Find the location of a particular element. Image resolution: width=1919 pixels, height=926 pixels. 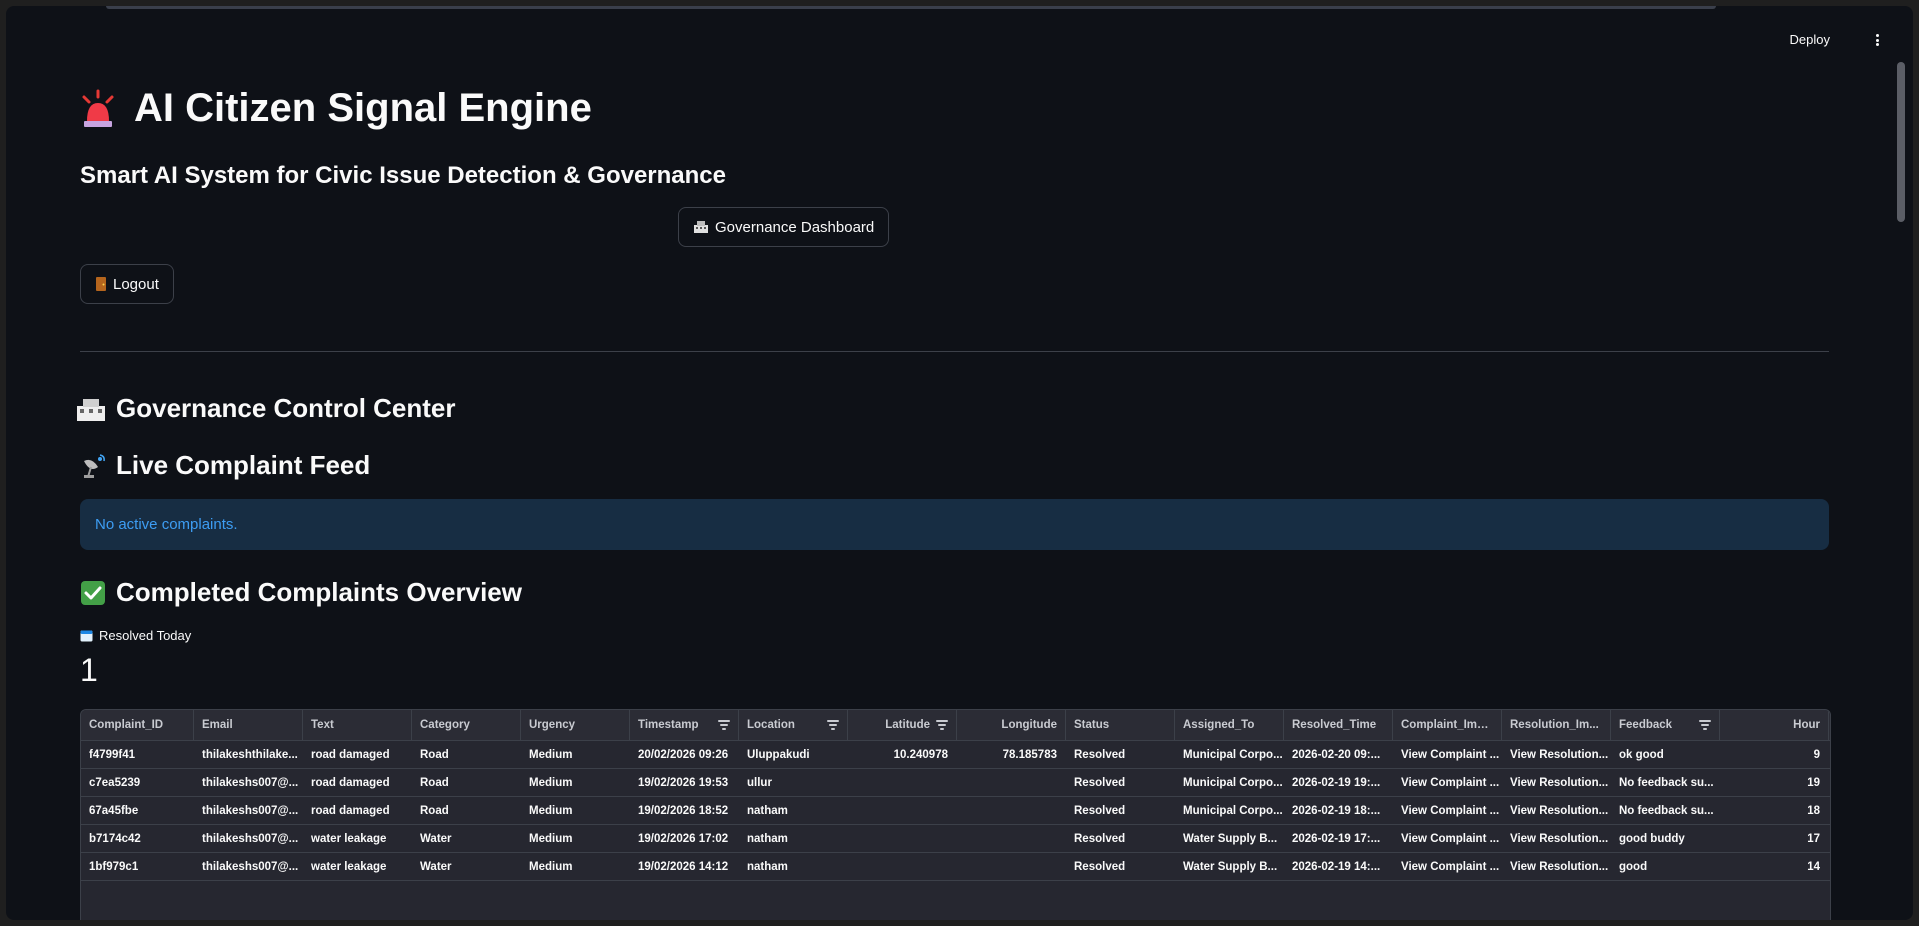

column-header: Timestamp is located at coordinates (684, 725).